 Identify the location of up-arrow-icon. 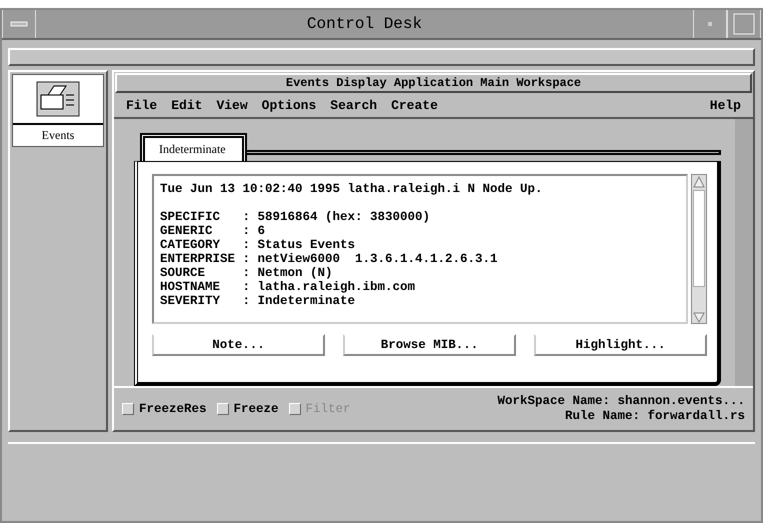
(699, 182).